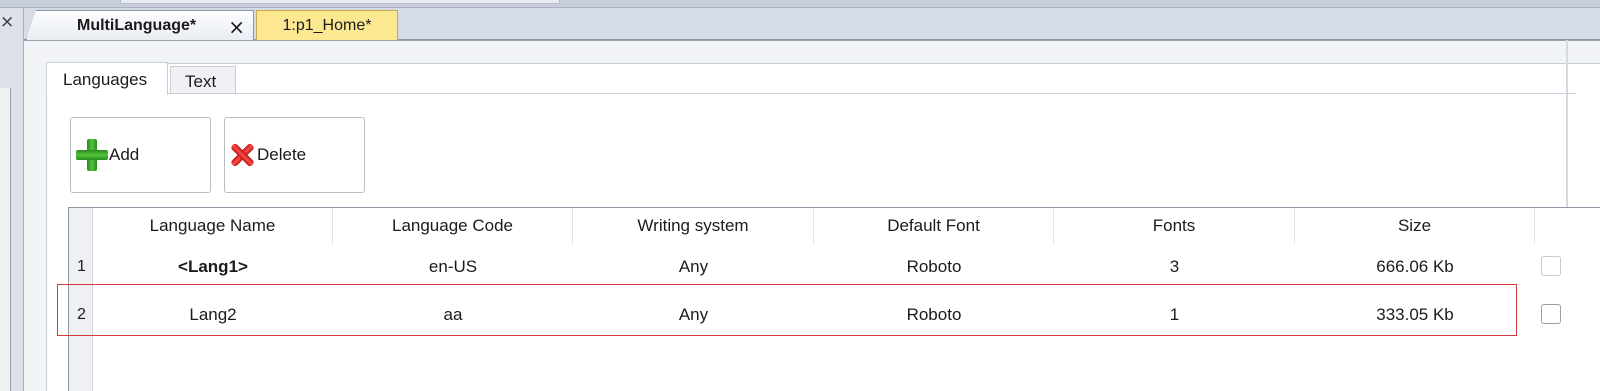 The height and width of the screenshot is (391, 1600). What do you see at coordinates (242, 155) in the screenshot?
I see `delete-icon` at bounding box center [242, 155].